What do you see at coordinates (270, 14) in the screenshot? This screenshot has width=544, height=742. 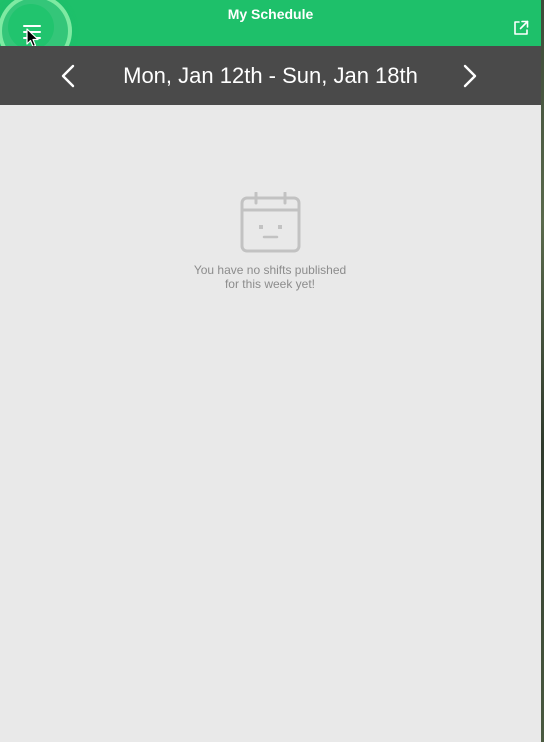 I see `page-title: My Schedule` at bounding box center [270, 14].